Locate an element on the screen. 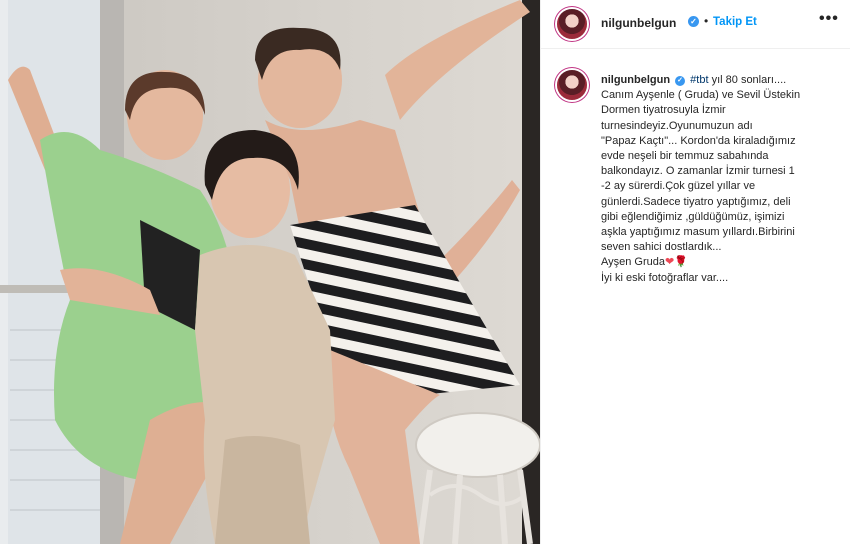 The image size is (850, 544). caption-line: Canım Ayşenle ( Gruda) ve Sevil Üstekin is located at coordinates (701, 95).